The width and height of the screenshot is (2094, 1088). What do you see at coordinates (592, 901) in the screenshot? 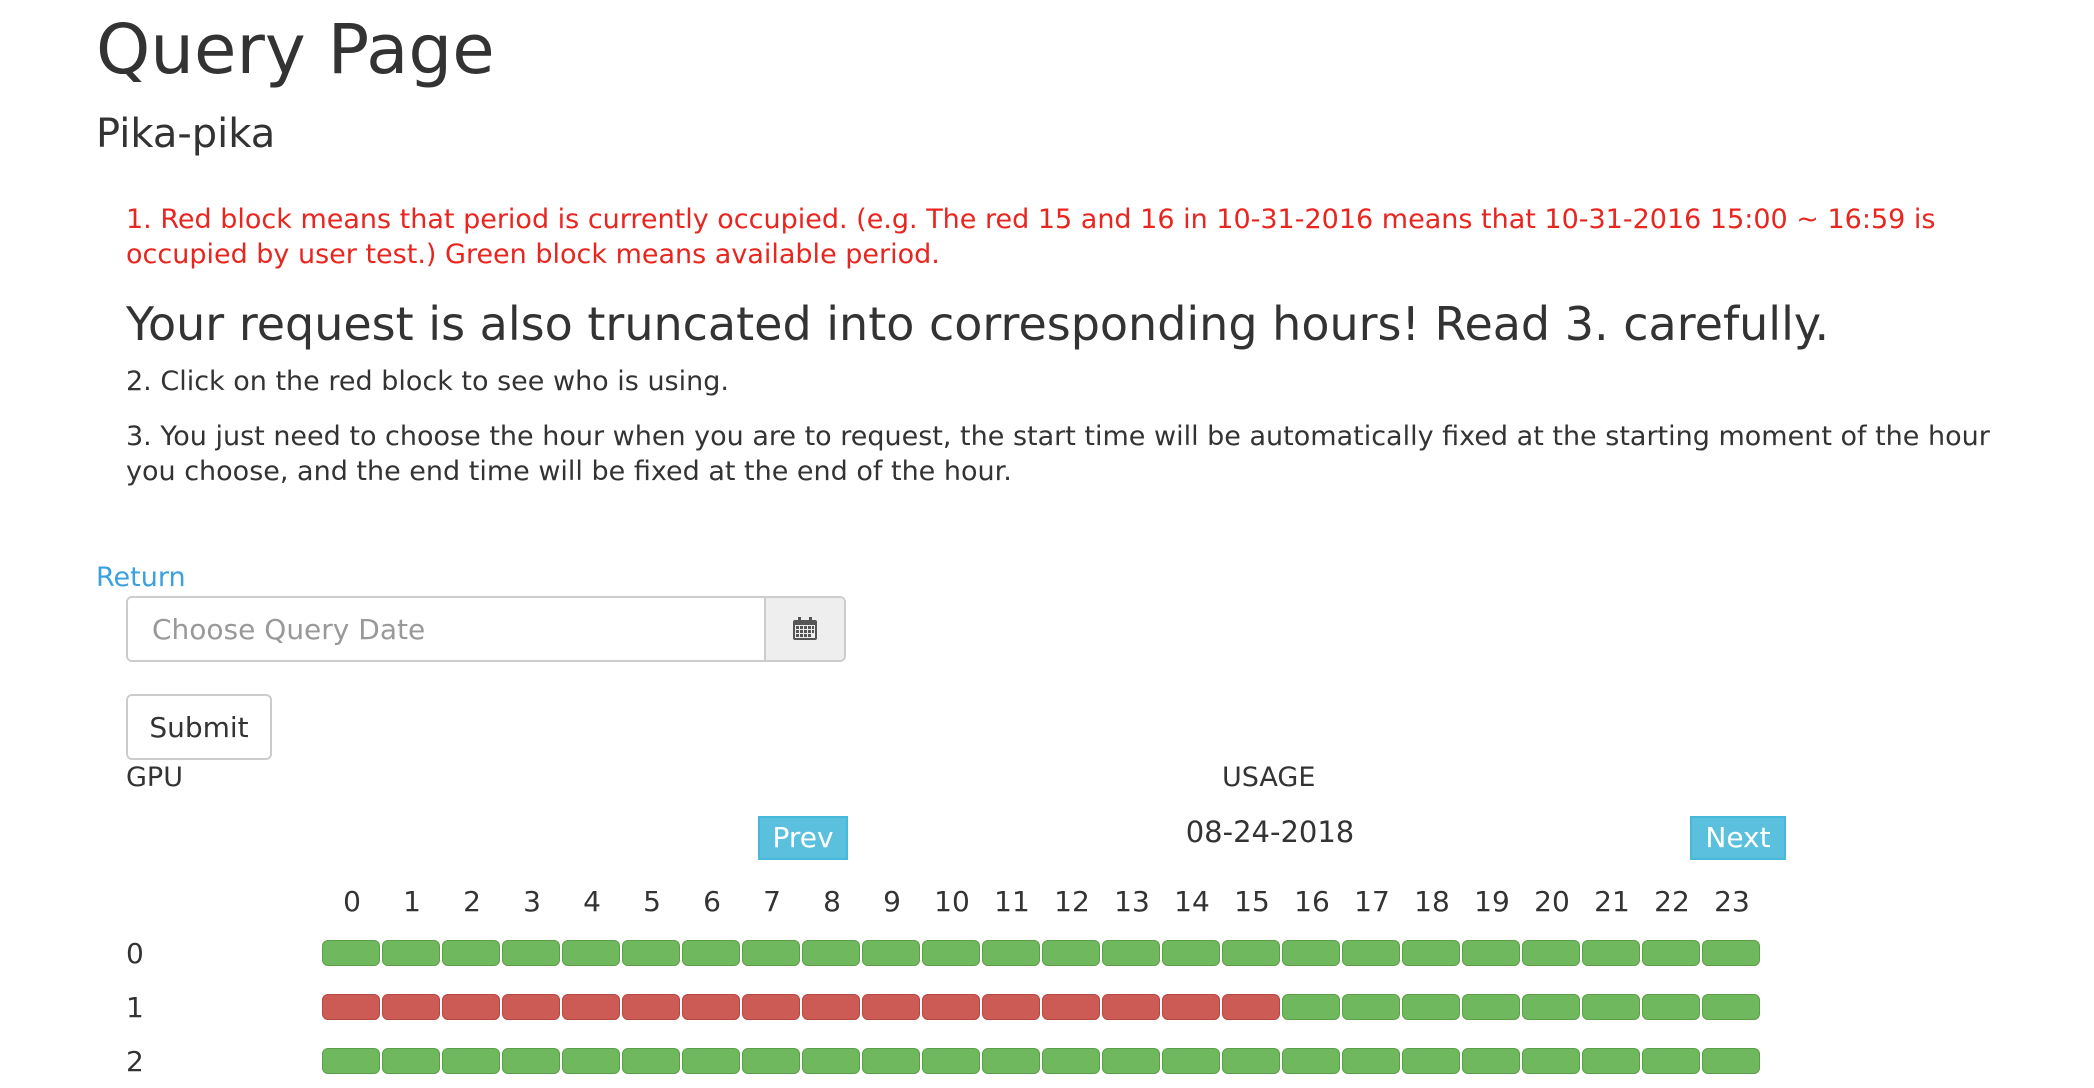
I see `hour-label: 4` at bounding box center [592, 901].